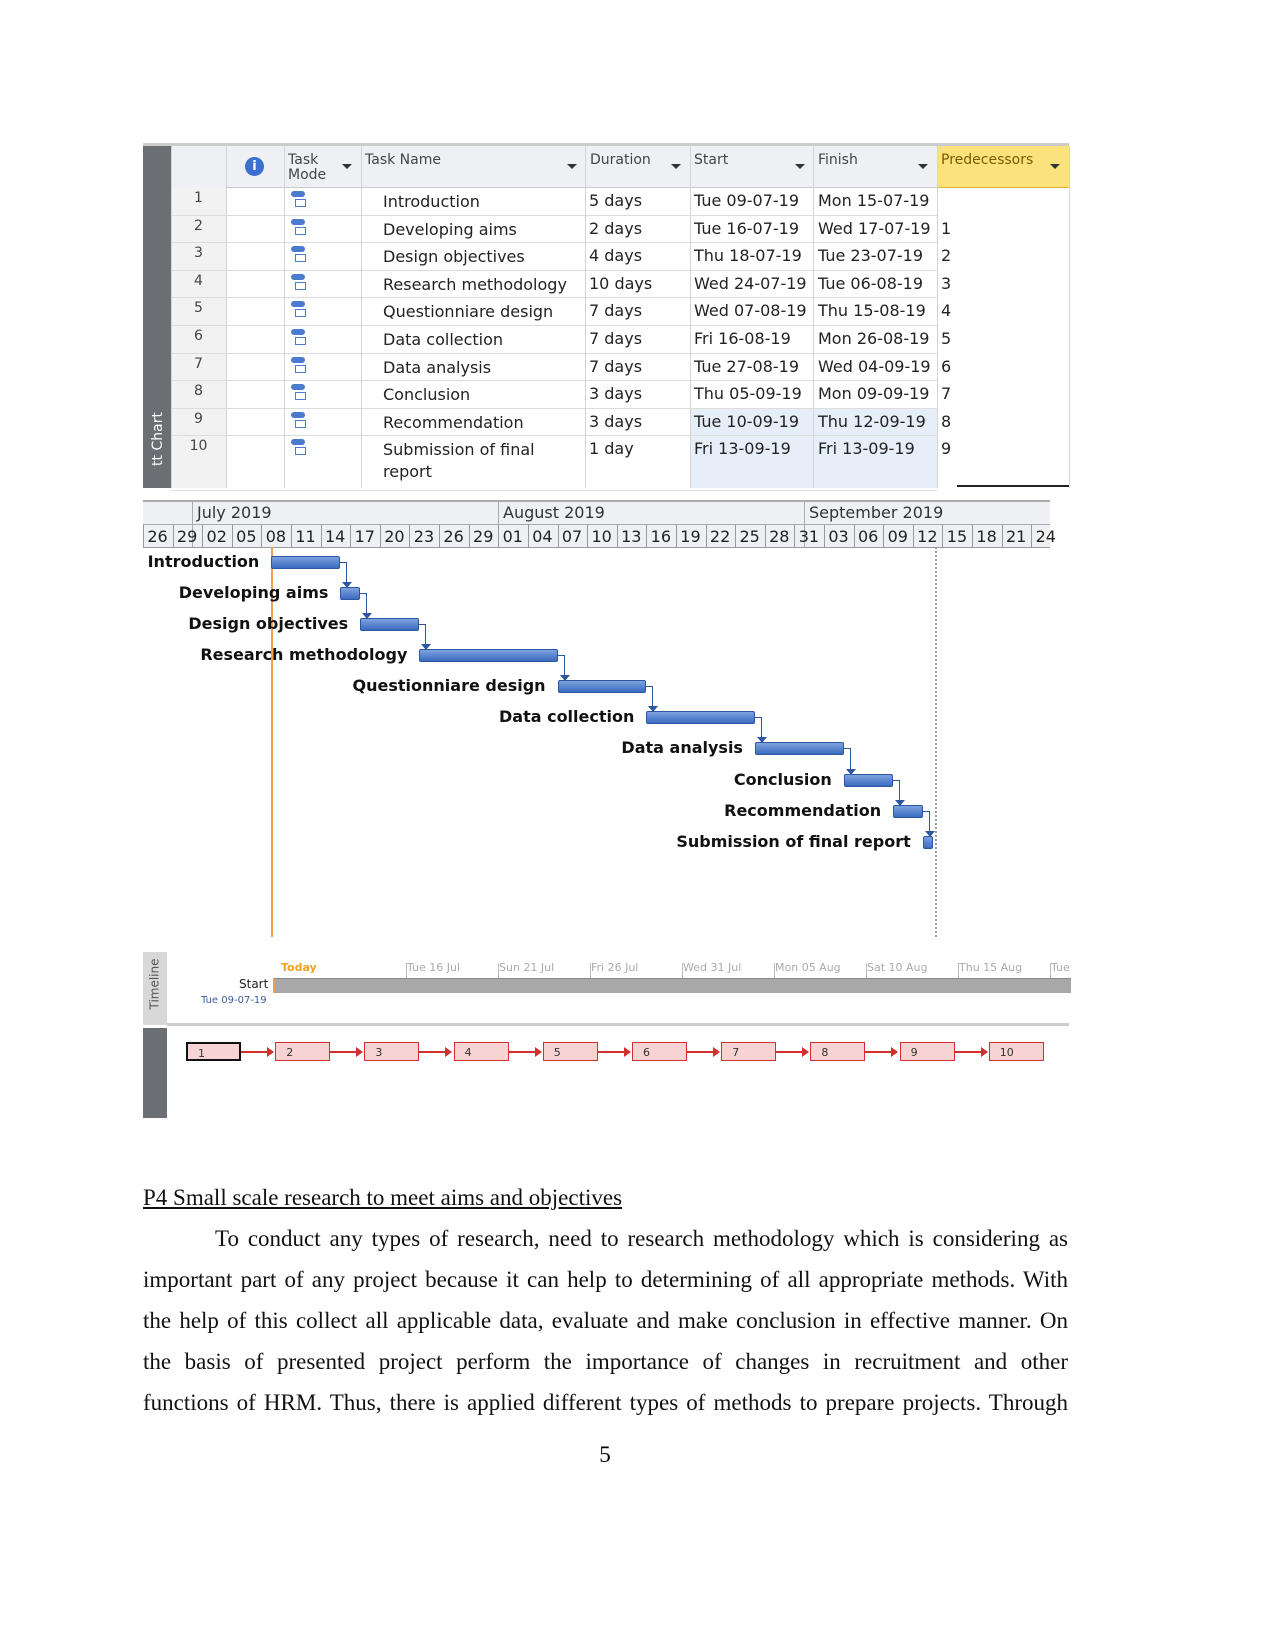  What do you see at coordinates (483, 423) in the screenshot?
I see `task-name-cell: Recommendation` at bounding box center [483, 423].